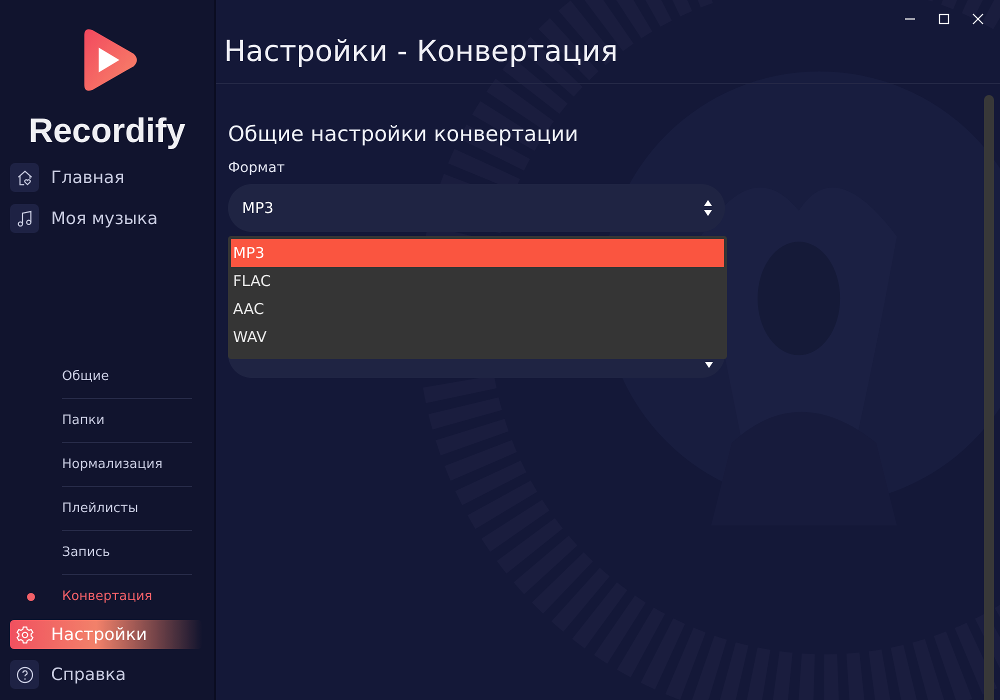 The height and width of the screenshot is (700, 1000). Describe the element at coordinates (24, 674) in the screenshot. I see `help-icon` at that location.